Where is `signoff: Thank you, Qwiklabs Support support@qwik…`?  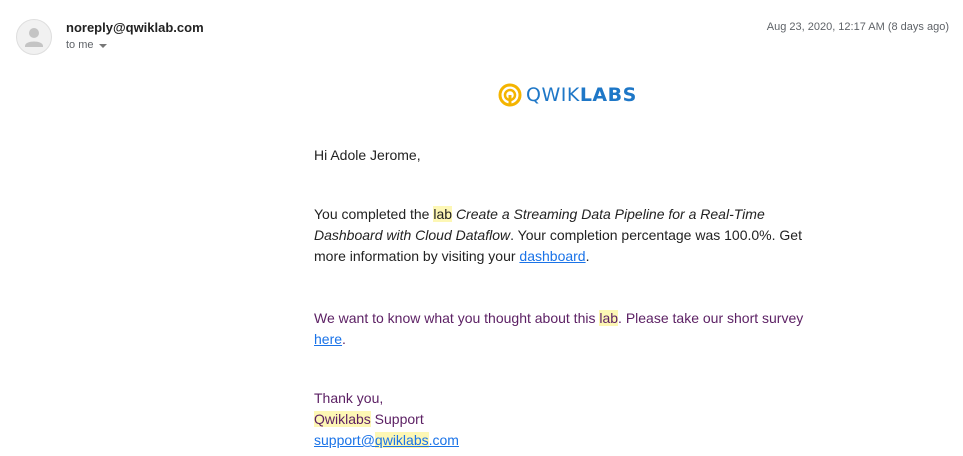
signoff: Thank you, Qwiklabs Support support@qwik… is located at coordinates (564, 419).